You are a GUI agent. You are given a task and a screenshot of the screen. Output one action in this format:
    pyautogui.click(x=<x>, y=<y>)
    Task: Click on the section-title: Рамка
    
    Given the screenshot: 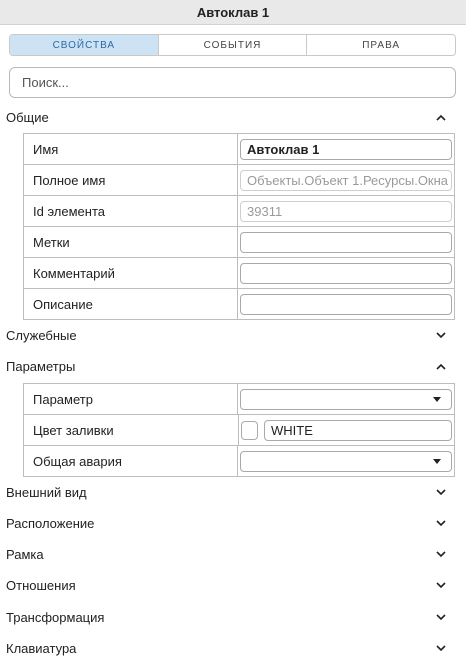 What is the action you would take?
    pyautogui.click(x=25, y=554)
    